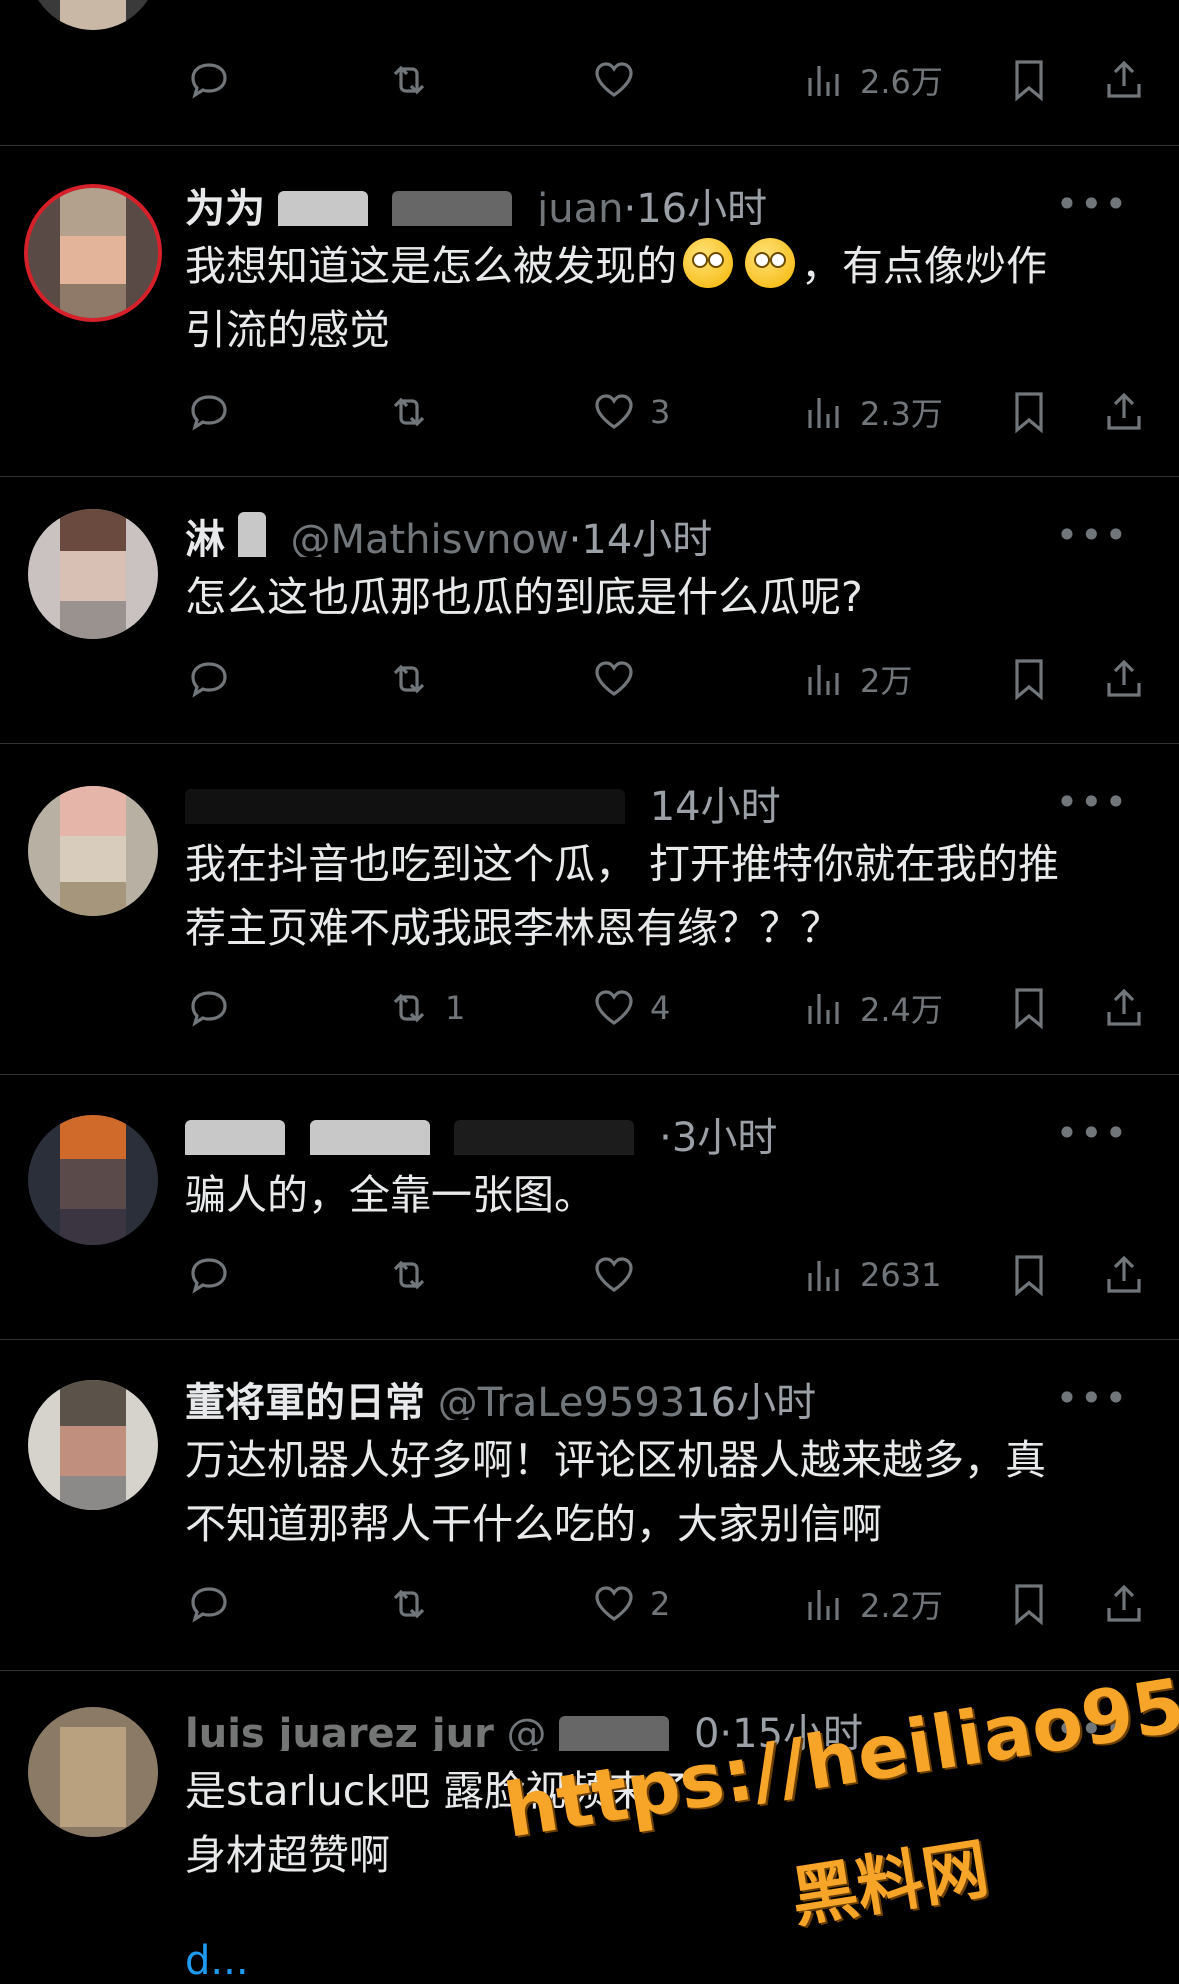 Image resolution: width=1179 pixels, height=1984 pixels. I want to click on like-button: 4, so click(630, 1008).